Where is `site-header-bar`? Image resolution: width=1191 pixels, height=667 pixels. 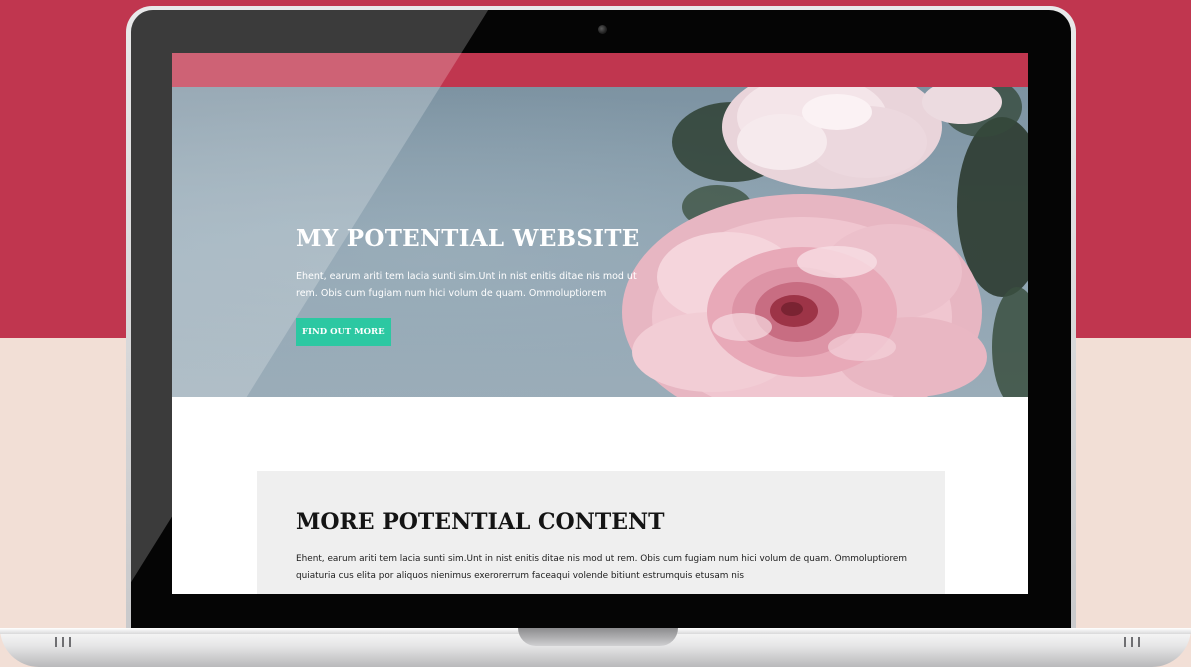 site-header-bar is located at coordinates (600, 70).